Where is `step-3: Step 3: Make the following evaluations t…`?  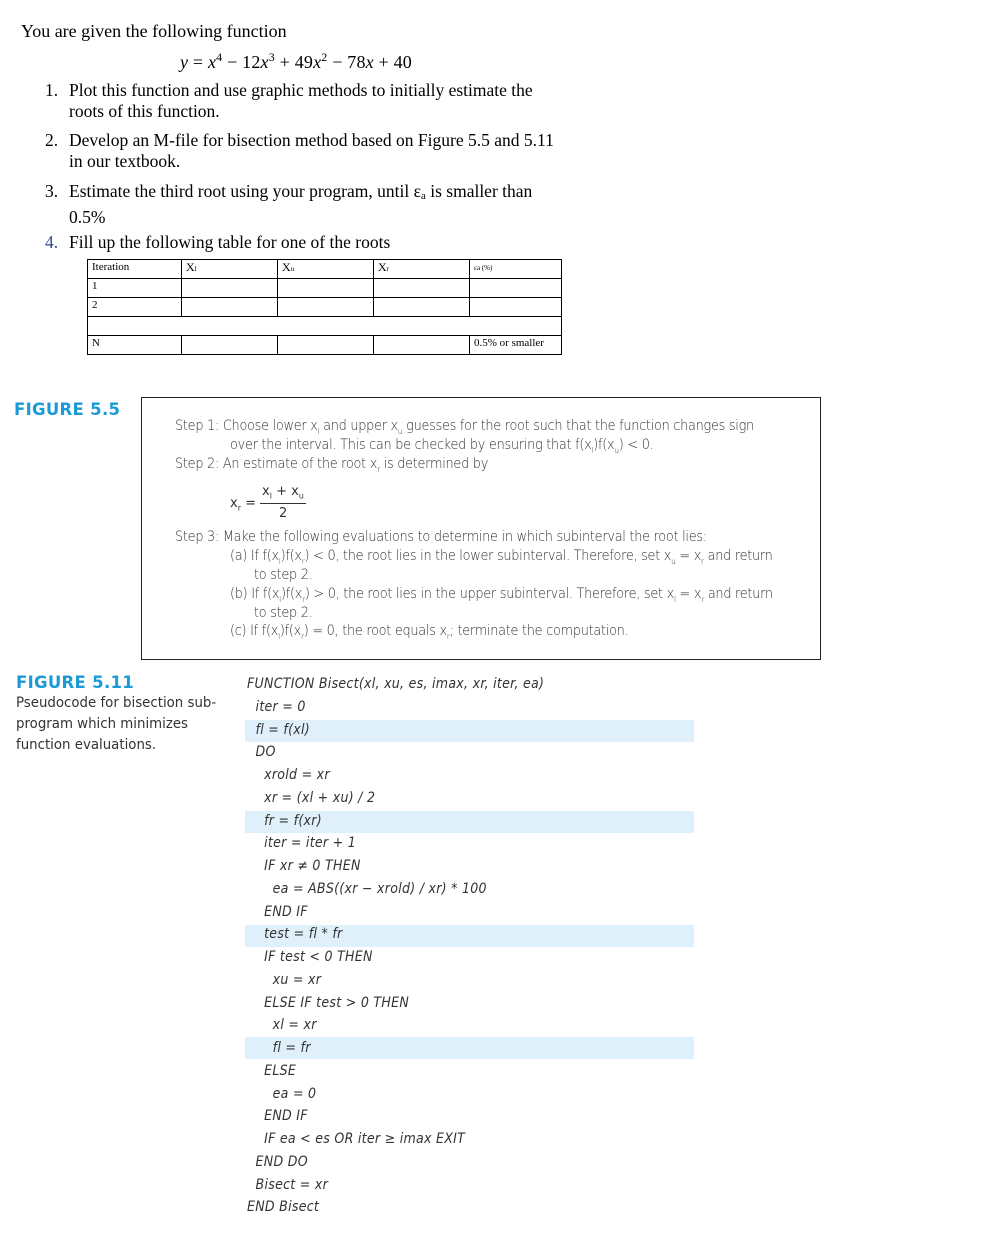
step-3: Step 3: Make the following evaluations t… is located at coordinates (441, 537).